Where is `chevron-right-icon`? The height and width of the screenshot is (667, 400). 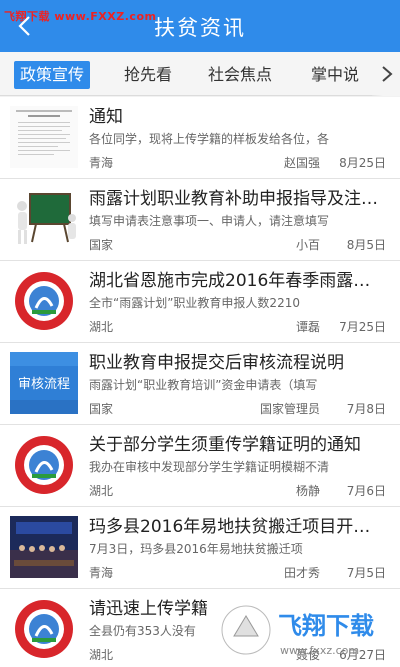
chevron-right-icon is located at coordinates (387, 74).